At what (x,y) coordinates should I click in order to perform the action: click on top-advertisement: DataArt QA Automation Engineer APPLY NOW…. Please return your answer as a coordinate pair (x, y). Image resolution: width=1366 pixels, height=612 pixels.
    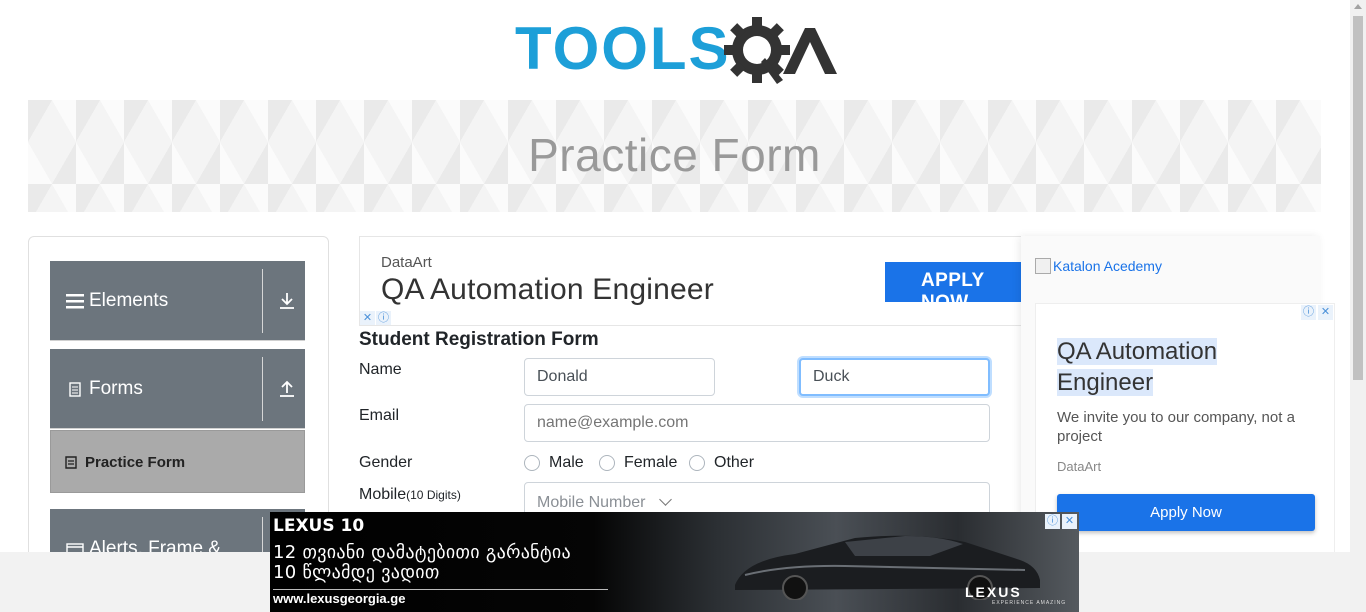
    Looking at the image, I should click on (690, 281).